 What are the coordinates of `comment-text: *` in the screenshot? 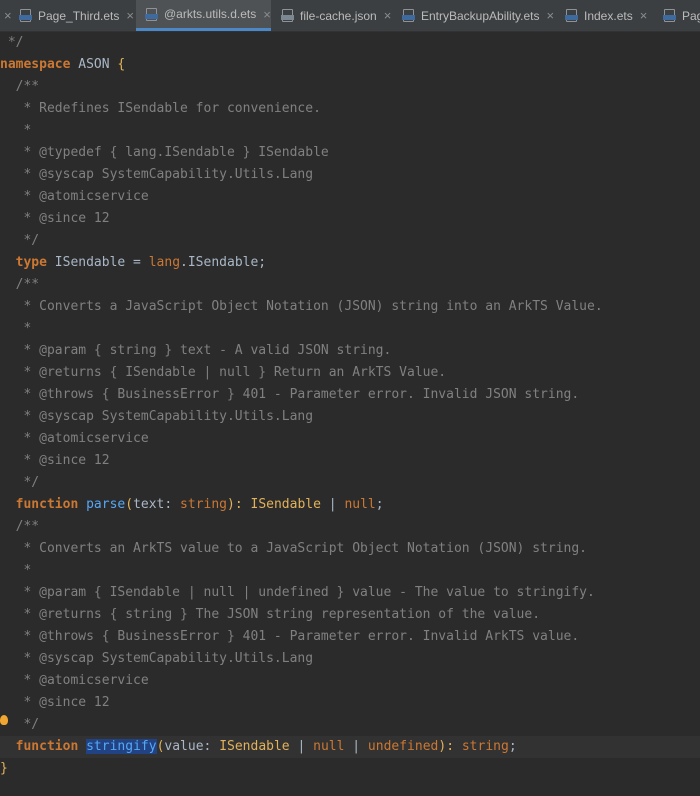 It's located at (16, 328).